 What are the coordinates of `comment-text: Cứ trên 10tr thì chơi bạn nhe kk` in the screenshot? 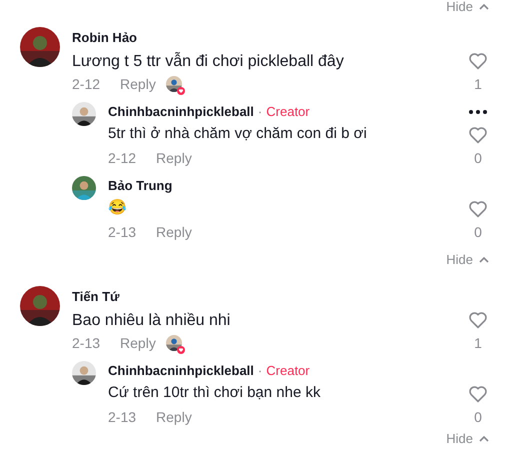 It's located at (215, 393).